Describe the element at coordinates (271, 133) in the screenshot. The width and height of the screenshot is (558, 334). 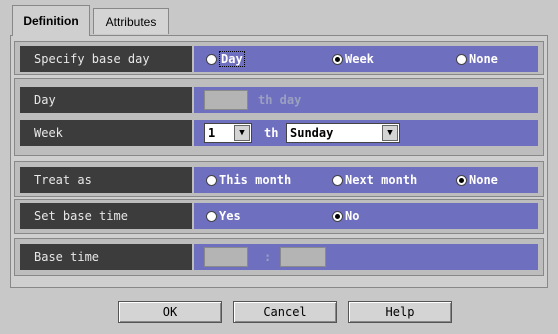
I see `week-suffix: th` at that location.